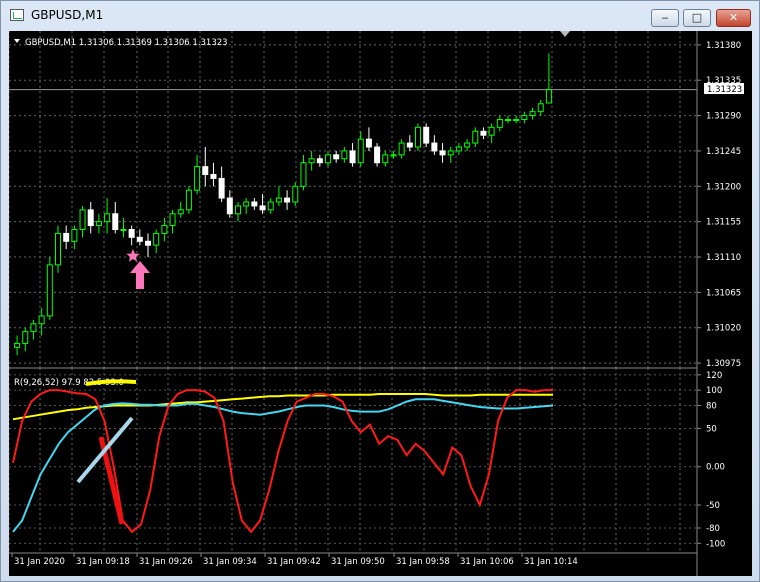  What do you see at coordinates (723, 46) in the screenshot?
I see `price-tick-label: 1.31380` at bounding box center [723, 46].